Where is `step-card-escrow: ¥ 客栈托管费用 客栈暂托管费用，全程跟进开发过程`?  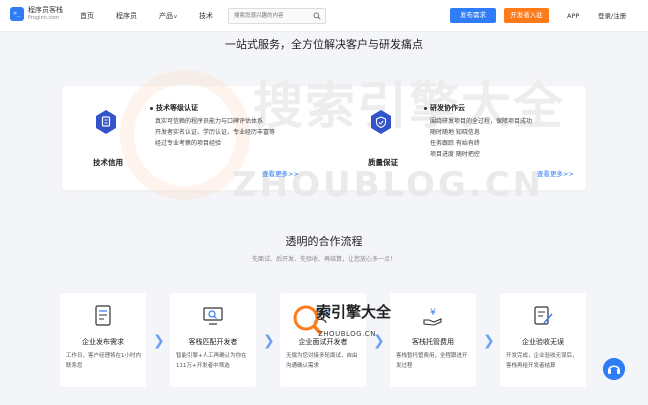 step-card-escrow: ¥ 客栈托管费用 客栈暂托管费用，全程跟进开发过程 is located at coordinates (433, 340).